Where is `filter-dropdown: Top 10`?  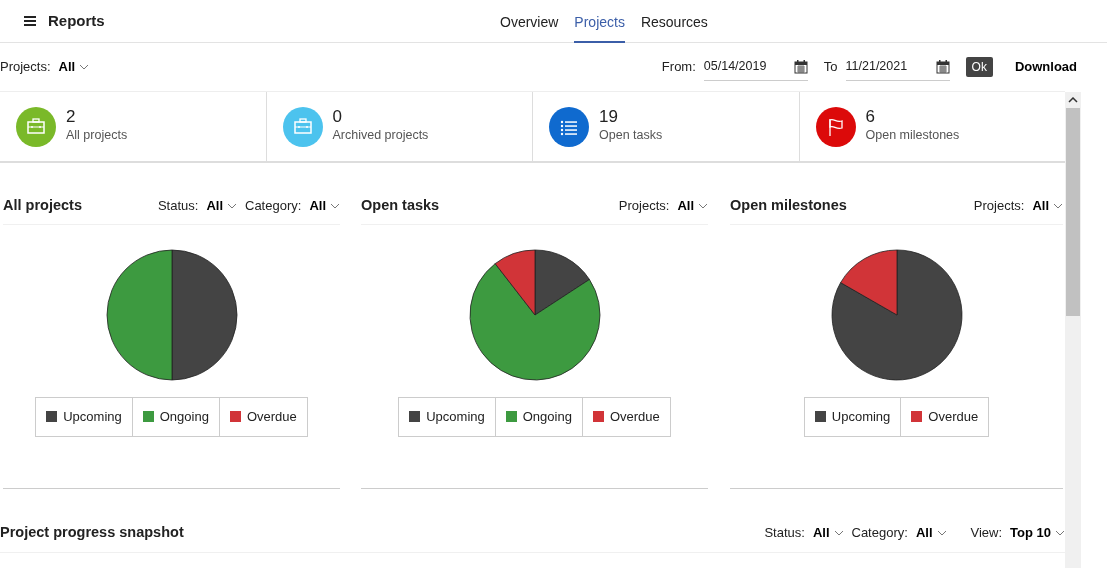
filter-dropdown: Top 10 is located at coordinates (1037, 532).